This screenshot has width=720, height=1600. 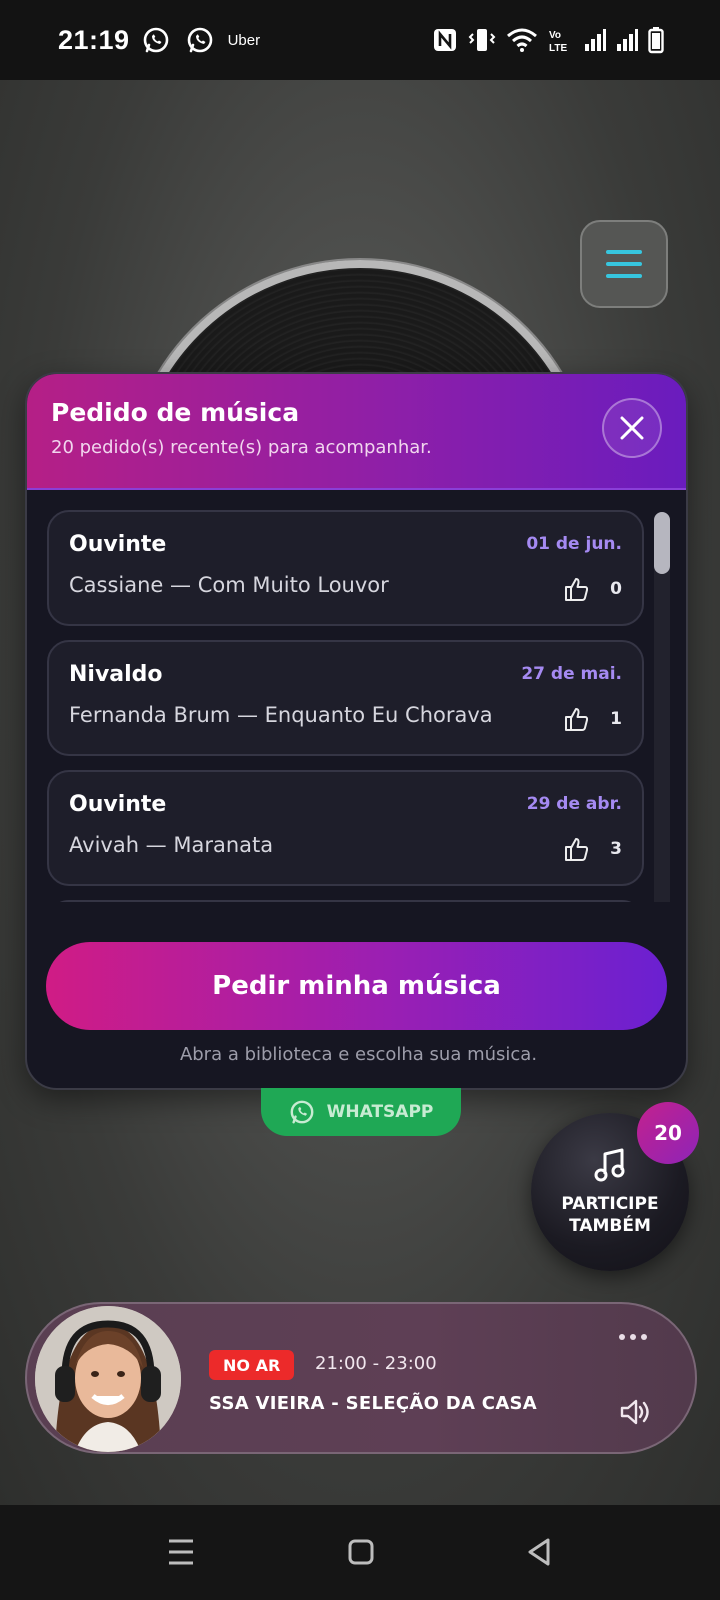 What do you see at coordinates (241, 447) in the screenshot?
I see `modal-subtitle: 20 pedido(s) recente(s) para acompanhar.` at bounding box center [241, 447].